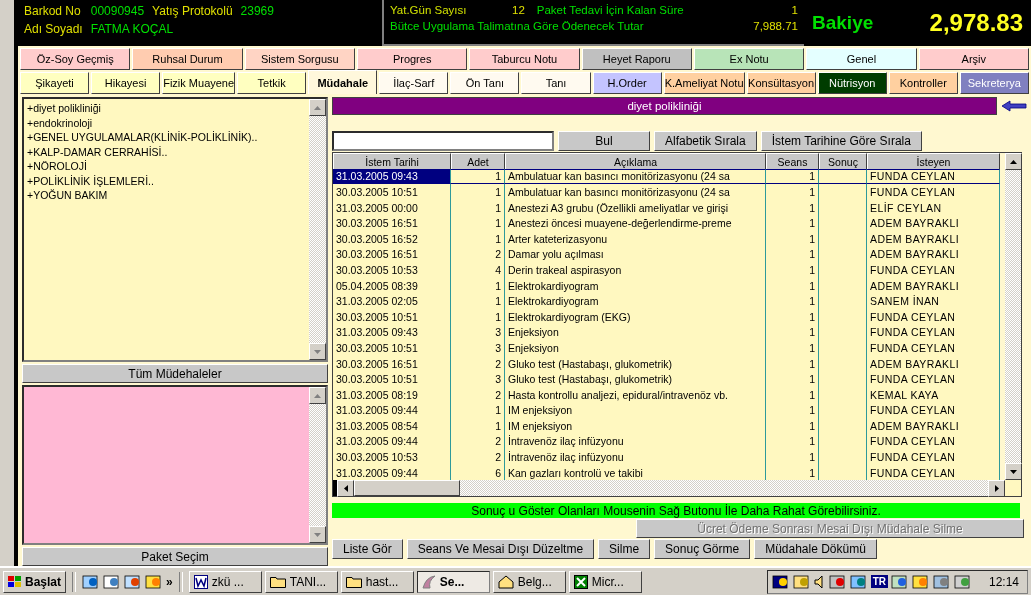 The height and width of the screenshot is (595, 1031). What do you see at coordinates (187, 59) in the screenshot?
I see `tab: Ruhsal Durum` at bounding box center [187, 59].